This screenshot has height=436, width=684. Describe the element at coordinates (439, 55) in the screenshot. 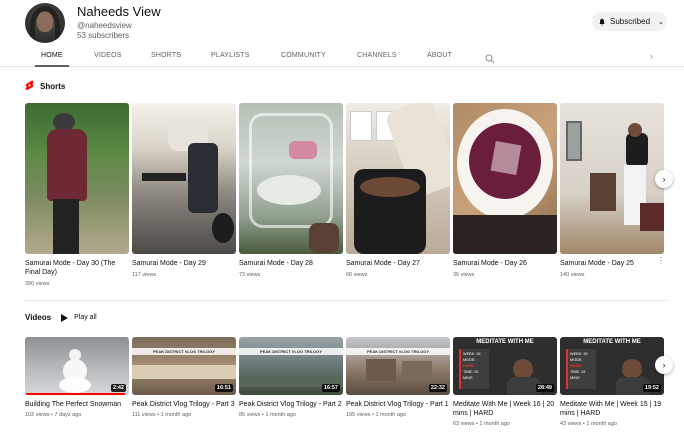

I see `tab-about: ABOUT` at that location.